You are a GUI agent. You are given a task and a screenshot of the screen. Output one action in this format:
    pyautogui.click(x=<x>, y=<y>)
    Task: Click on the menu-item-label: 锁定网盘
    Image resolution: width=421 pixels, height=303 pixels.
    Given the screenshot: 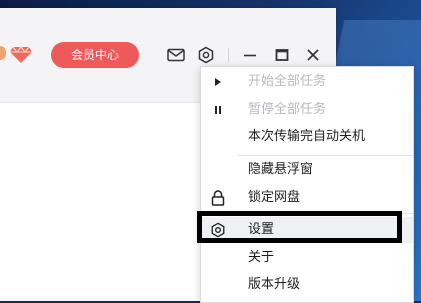 What is the action you would take?
    pyautogui.click(x=274, y=197)
    